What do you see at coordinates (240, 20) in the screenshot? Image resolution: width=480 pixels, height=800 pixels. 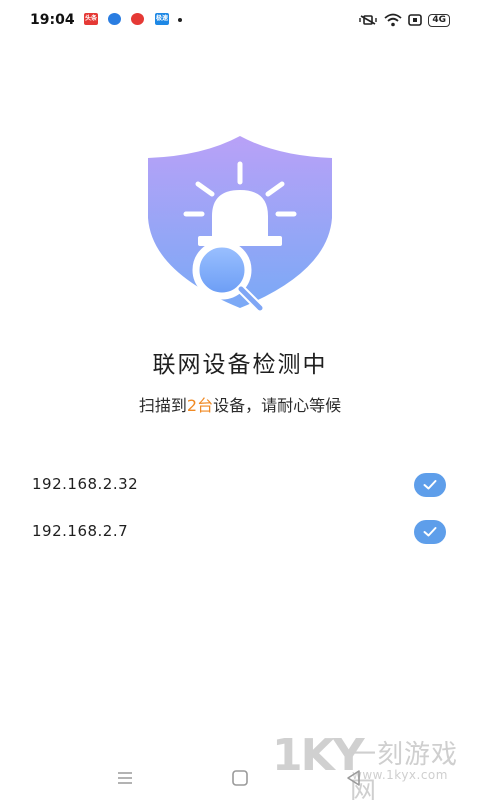 I see `status-bar: 19:04 头条 极速 4G` at bounding box center [240, 20].